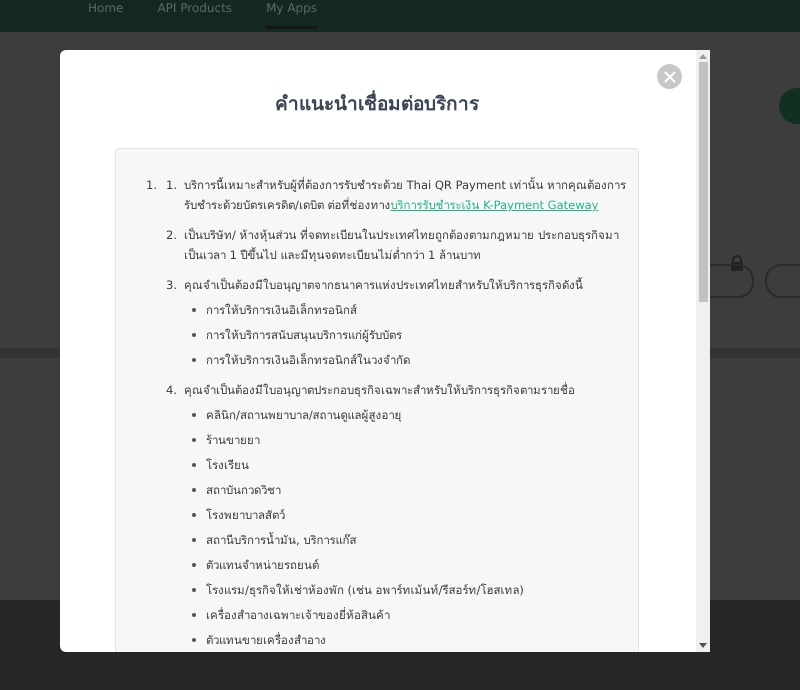 The image size is (800, 690). What do you see at coordinates (172, 285) in the screenshot?
I see `list-number: 3.` at bounding box center [172, 285].